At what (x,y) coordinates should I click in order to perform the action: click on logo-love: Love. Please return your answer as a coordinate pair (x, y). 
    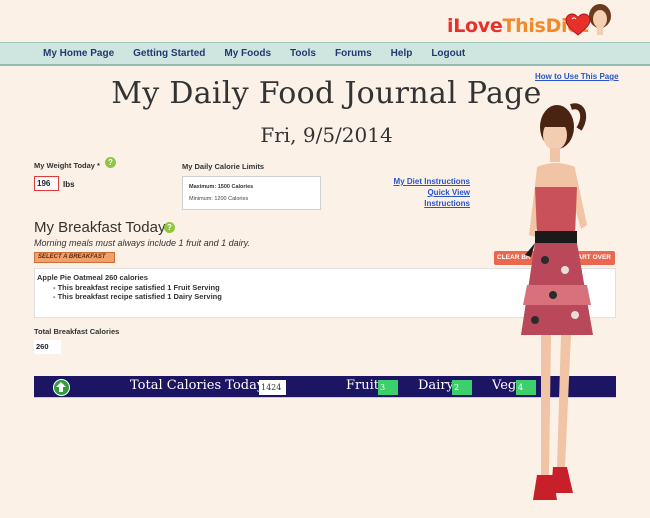
    Looking at the image, I should click on (478, 26).